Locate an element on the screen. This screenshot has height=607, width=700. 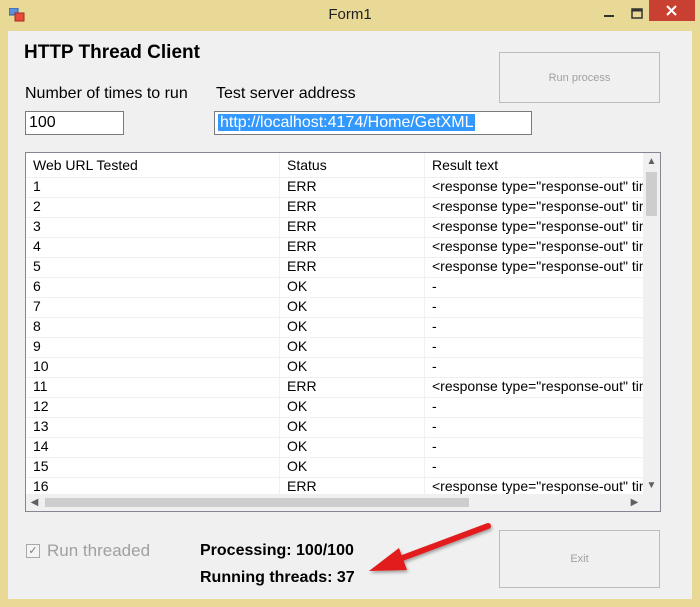
horizontal-scrollbar: ◀ ▶ is located at coordinates (334, 502).